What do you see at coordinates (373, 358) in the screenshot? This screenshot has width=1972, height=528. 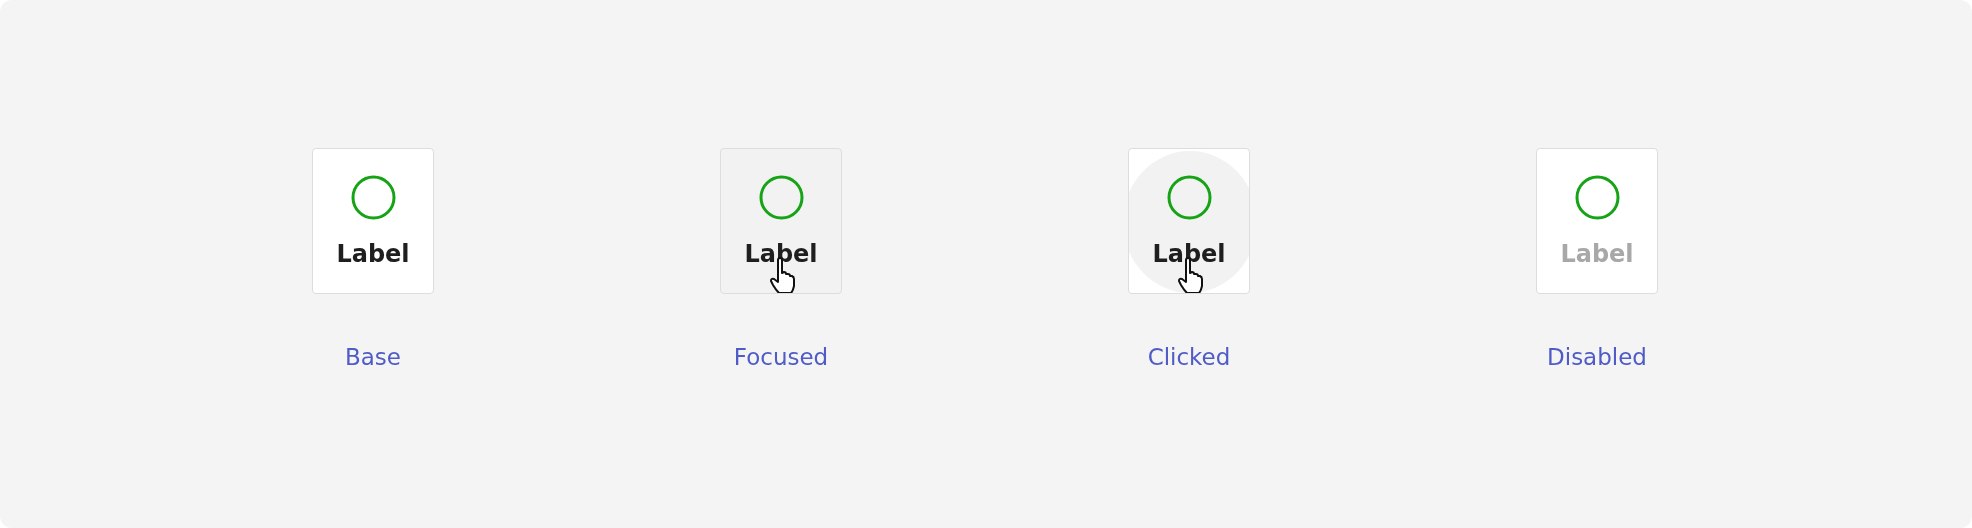 I see `state-caption: Base` at bounding box center [373, 358].